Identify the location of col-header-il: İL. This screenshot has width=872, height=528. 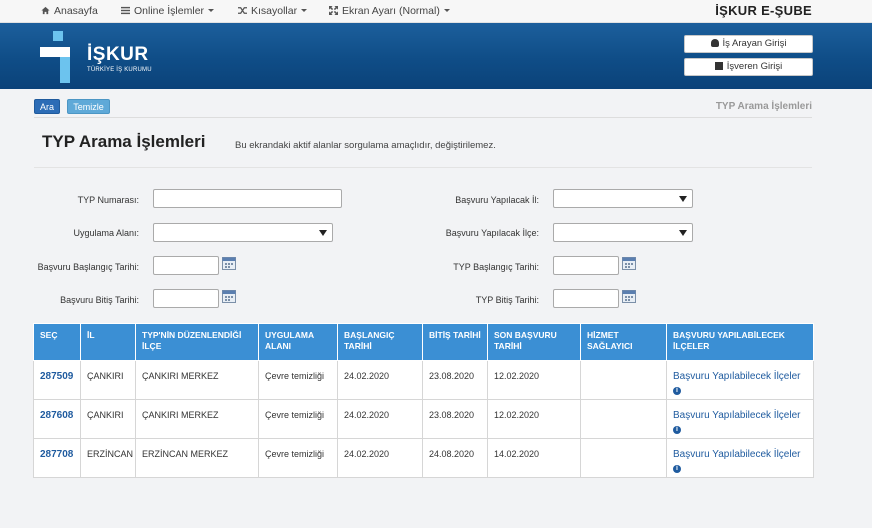
(108, 342).